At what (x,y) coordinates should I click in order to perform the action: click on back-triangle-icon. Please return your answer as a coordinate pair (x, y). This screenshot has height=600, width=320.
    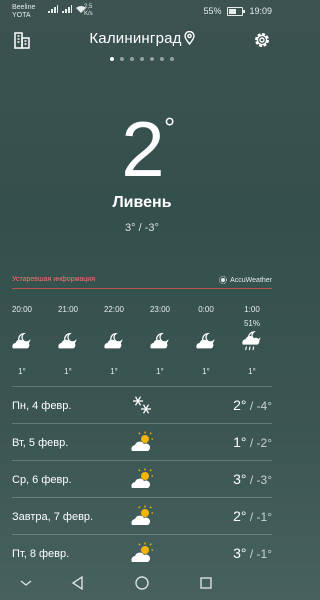
    Looking at the image, I should click on (78, 583).